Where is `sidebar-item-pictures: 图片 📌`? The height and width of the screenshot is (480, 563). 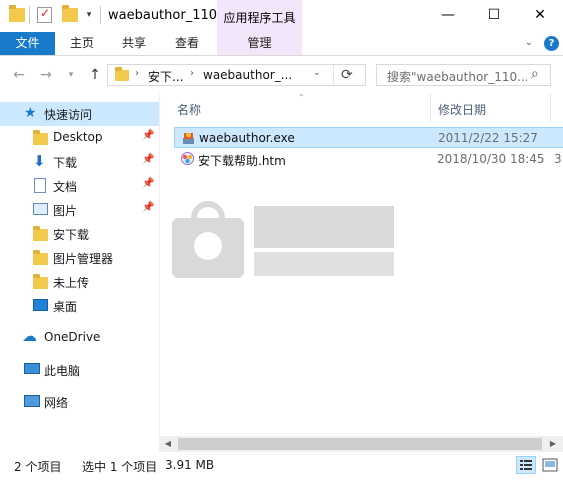
sidebar-item-pictures: 图片 📌 is located at coordinates (79, 210).